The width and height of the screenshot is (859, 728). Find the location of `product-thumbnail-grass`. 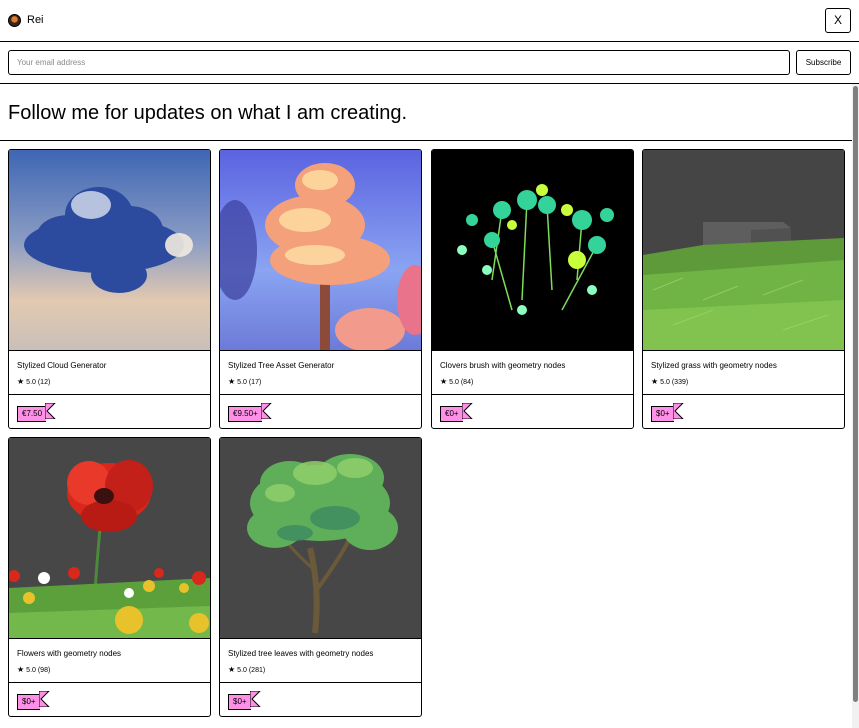

product-thumbnail-grass is located at coordinates (743, 250).